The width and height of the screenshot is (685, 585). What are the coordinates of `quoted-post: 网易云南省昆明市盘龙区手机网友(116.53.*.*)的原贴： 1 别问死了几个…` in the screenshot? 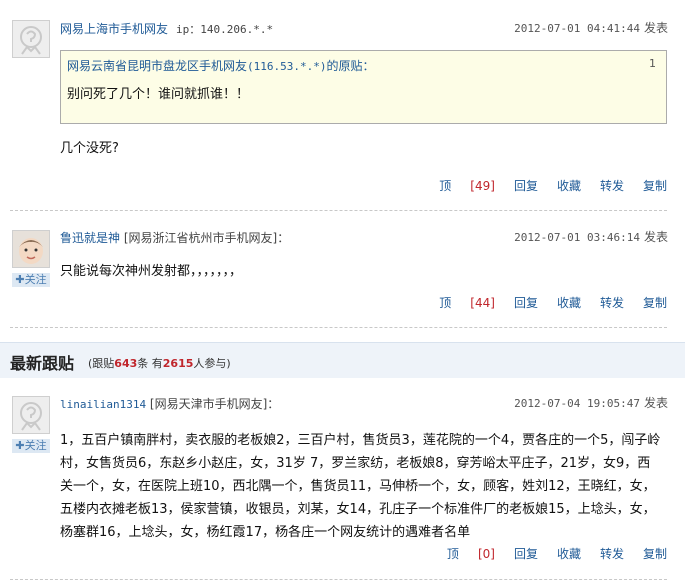 It's located at (363, 87).